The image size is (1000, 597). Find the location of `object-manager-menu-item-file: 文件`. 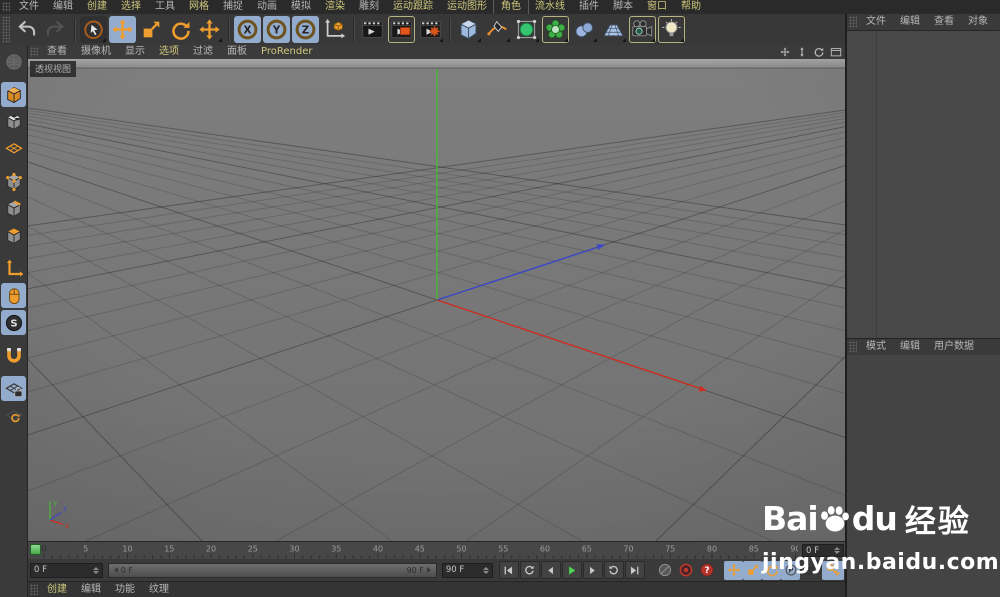

object-manager-menu-item-file: 文件 is located at coordinates (876, 22).